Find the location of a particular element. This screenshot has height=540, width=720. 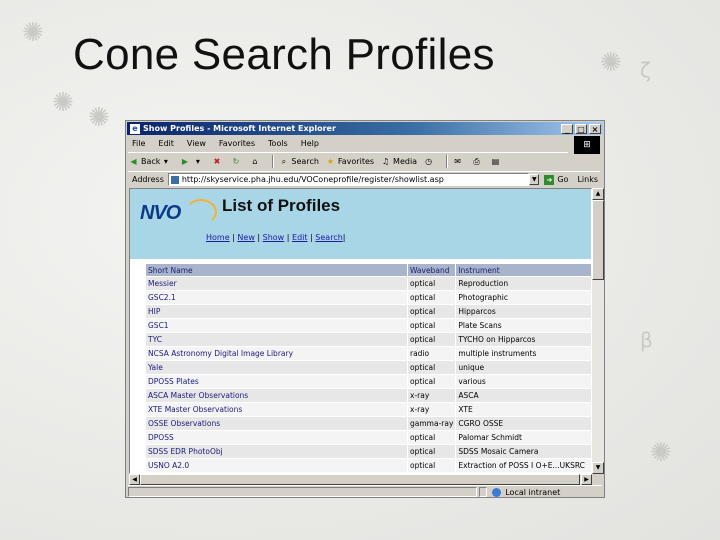

table-row: XTE Master Observations x-ray XTE is located at coordinates (368, 409).